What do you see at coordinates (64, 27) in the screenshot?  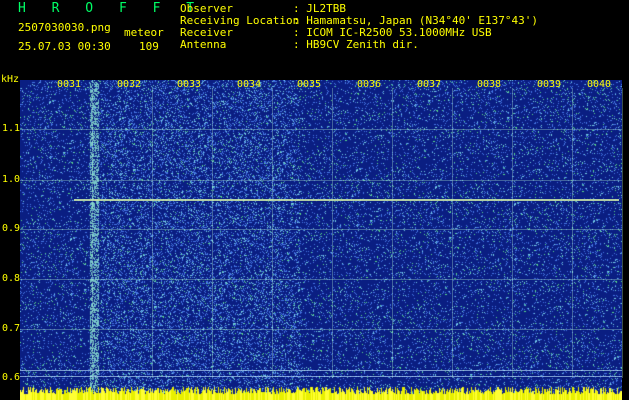 I see `filename-label: 2507030030.png` at bounding box center [64, 27].